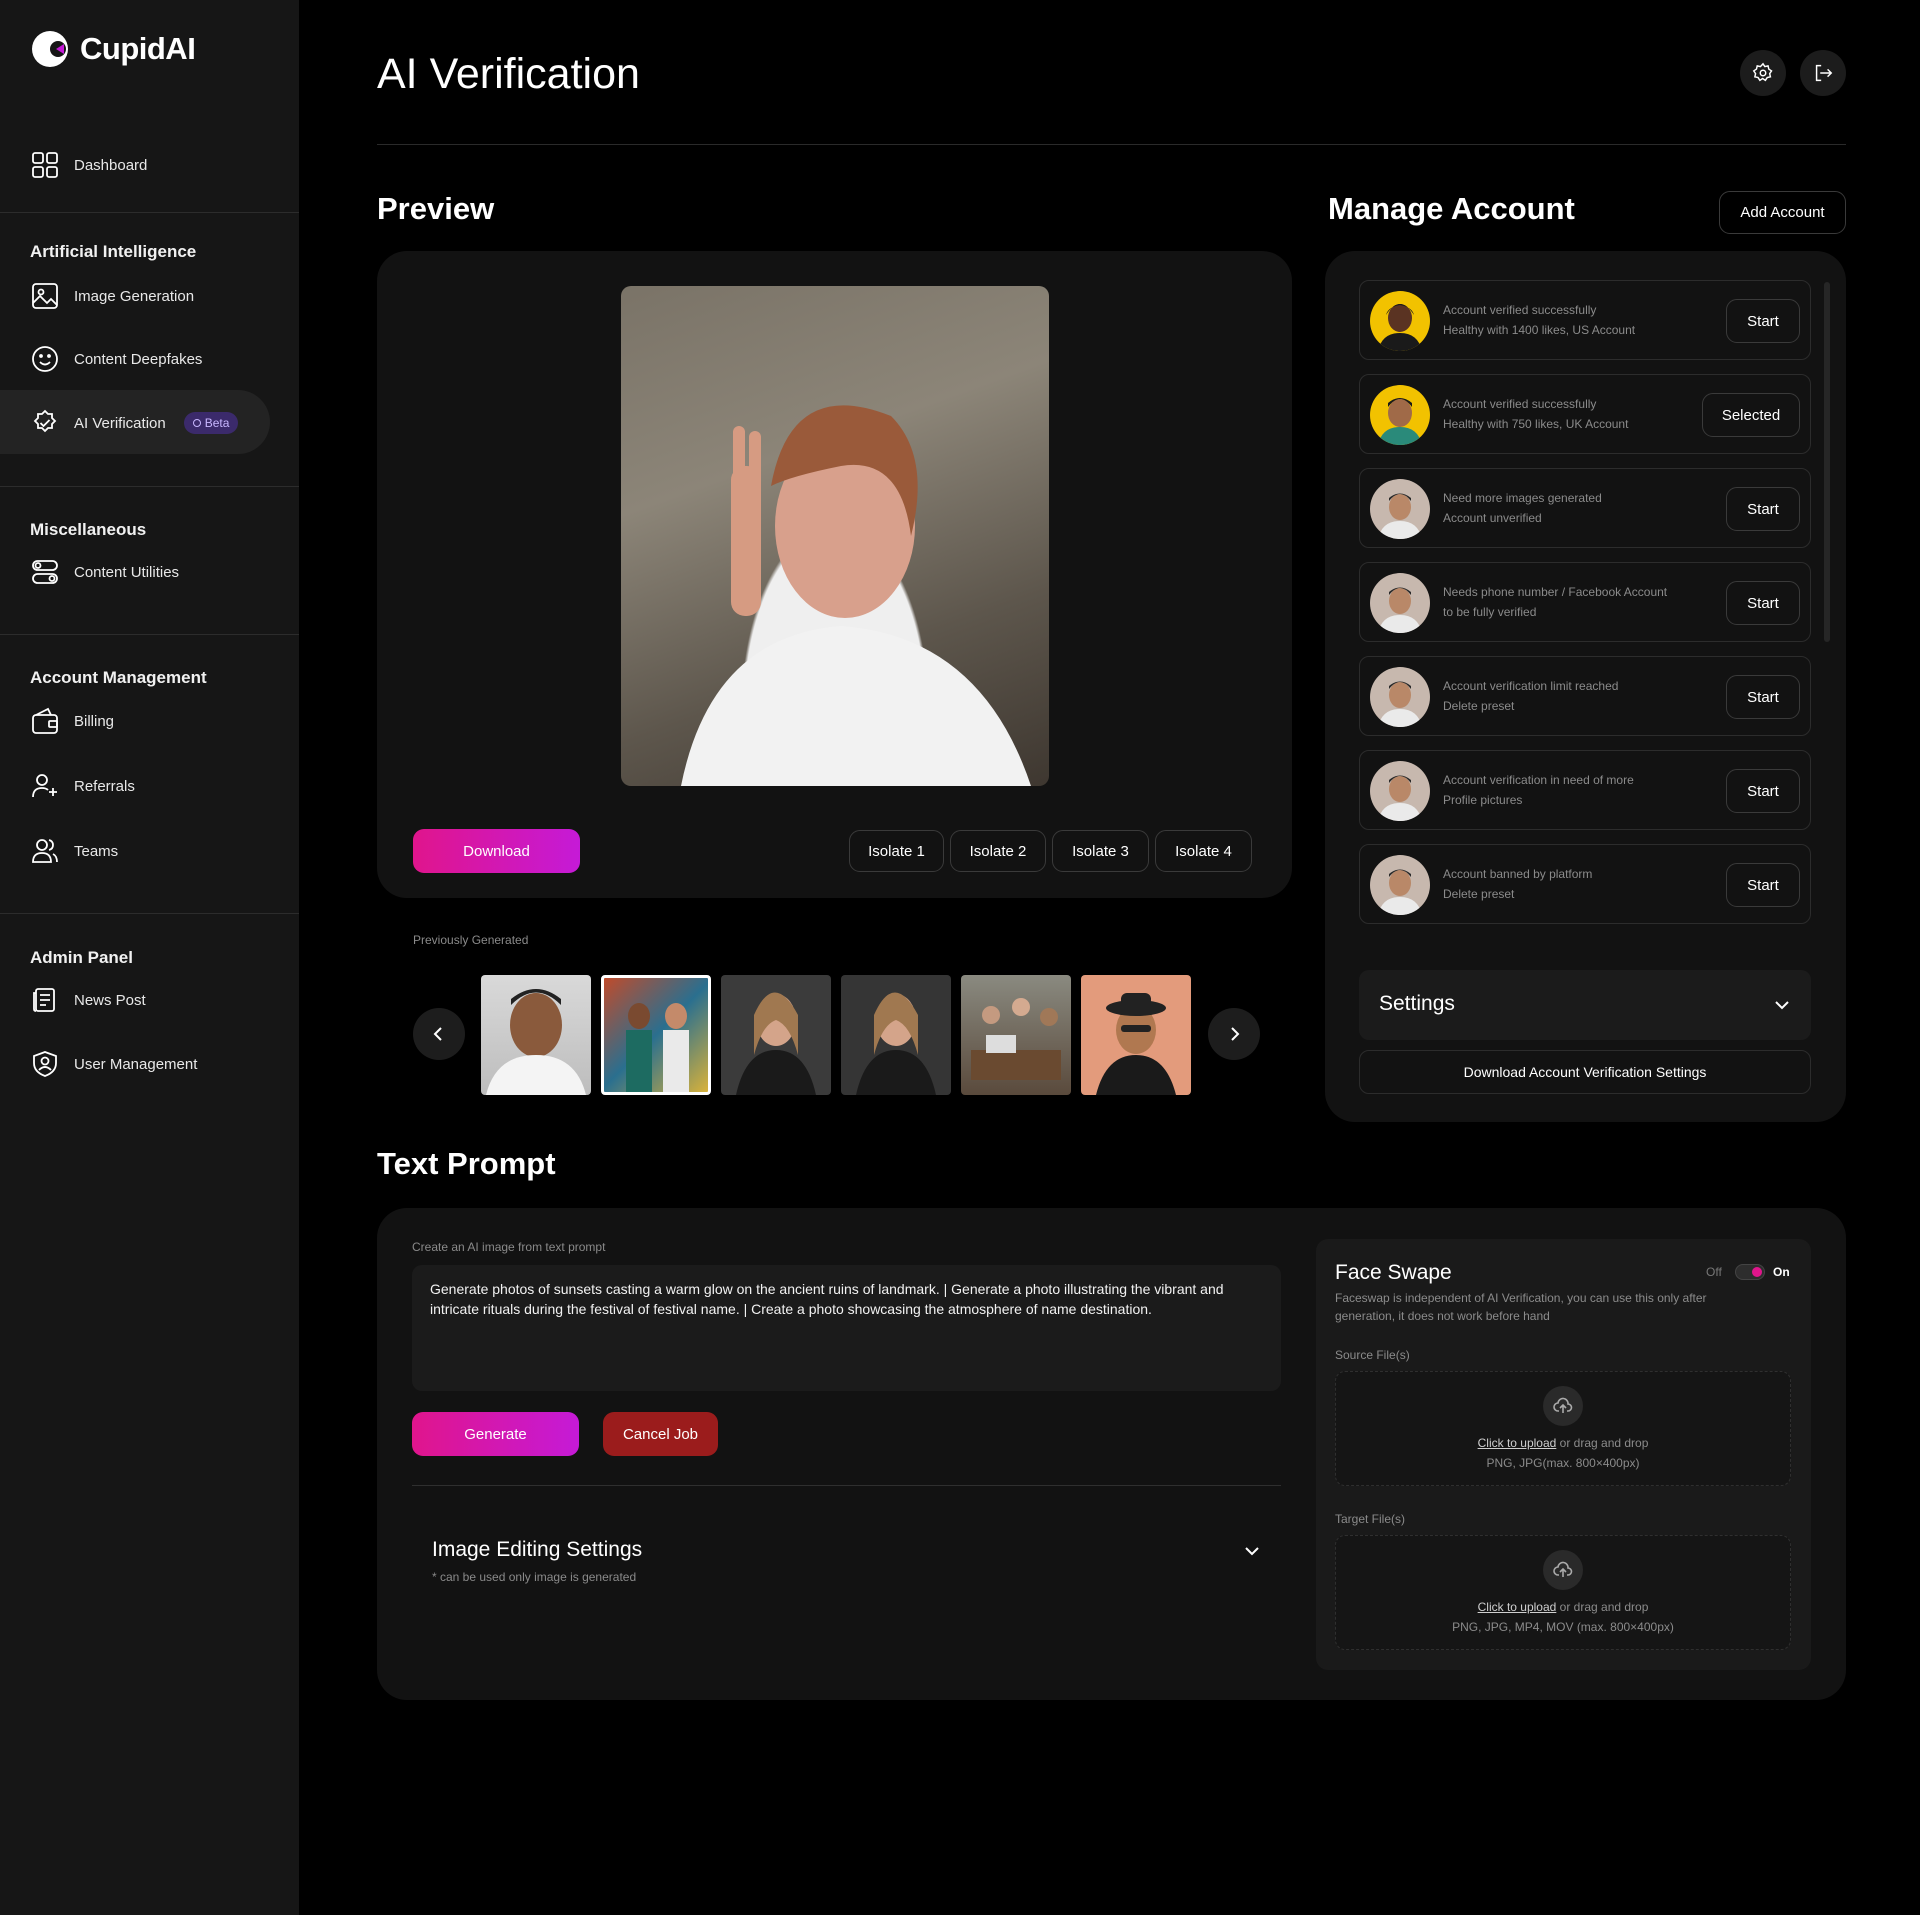  I want to click on chevron-down-icon, so click(1782, 1005).